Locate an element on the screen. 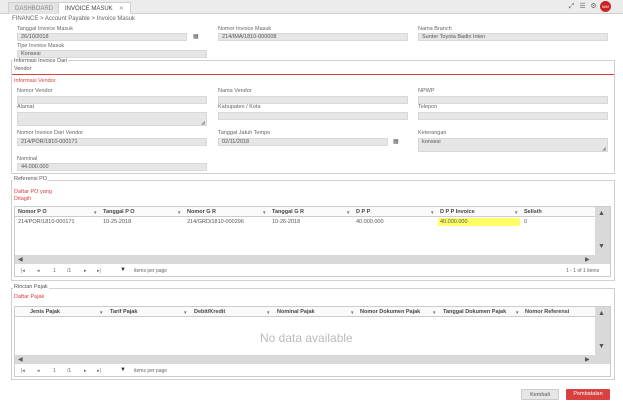 This screenshot has height=408, width=623. nominal-label: Nominal is located at coordinates (27, 159).